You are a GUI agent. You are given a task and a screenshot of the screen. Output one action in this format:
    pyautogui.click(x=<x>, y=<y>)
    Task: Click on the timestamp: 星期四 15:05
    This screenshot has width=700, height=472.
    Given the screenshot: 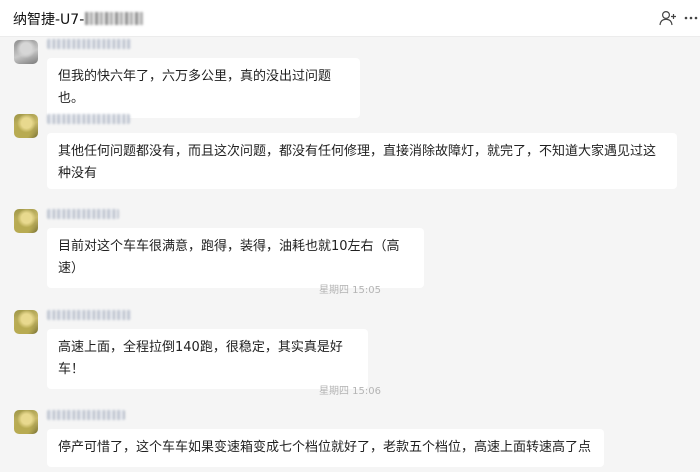 What is the action you would take?
    pyautogui.click(x=350, y=290)
    